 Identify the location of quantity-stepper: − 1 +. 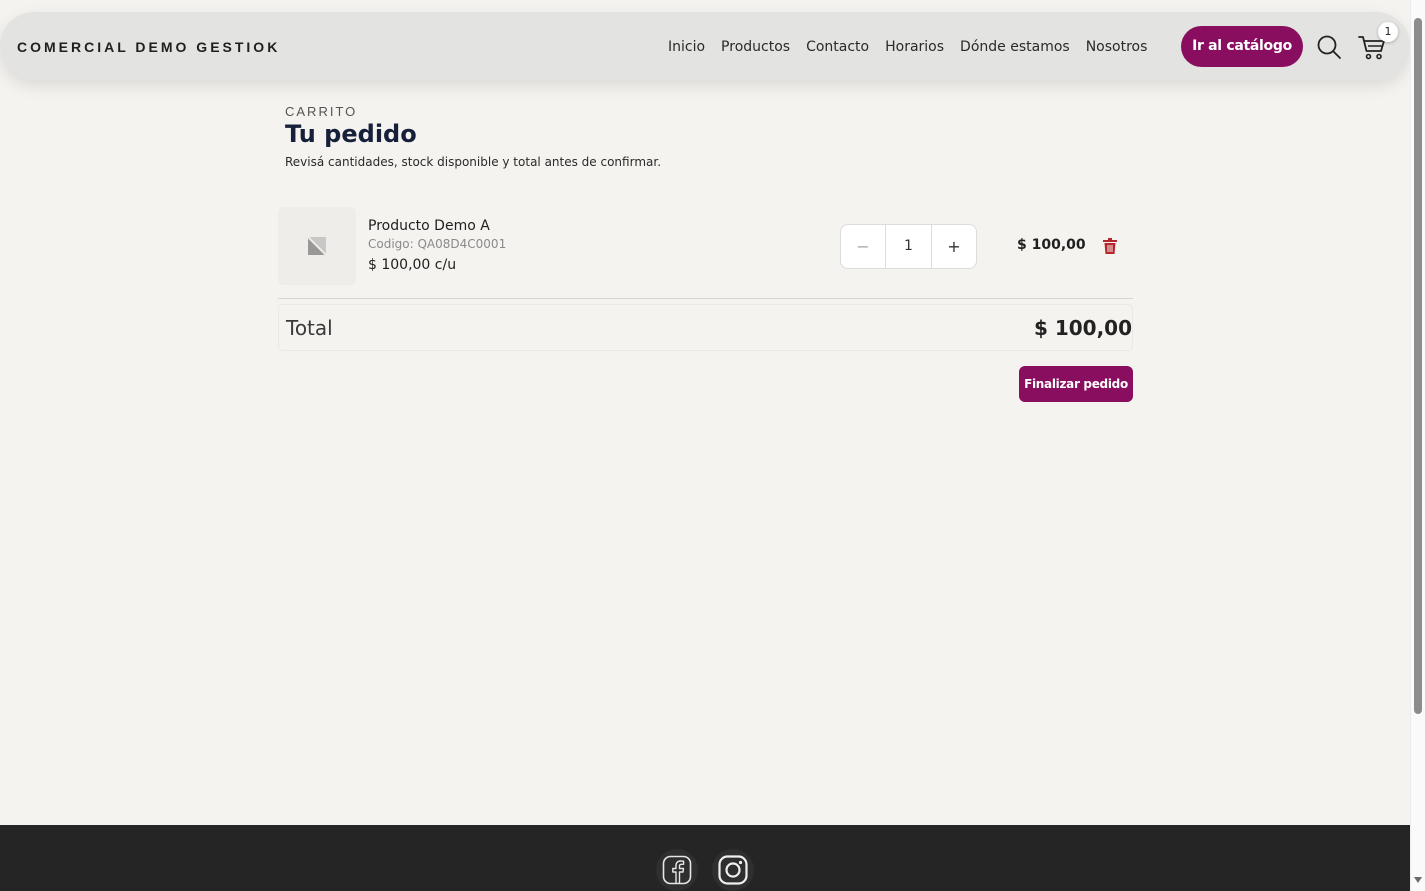
(908, 246).